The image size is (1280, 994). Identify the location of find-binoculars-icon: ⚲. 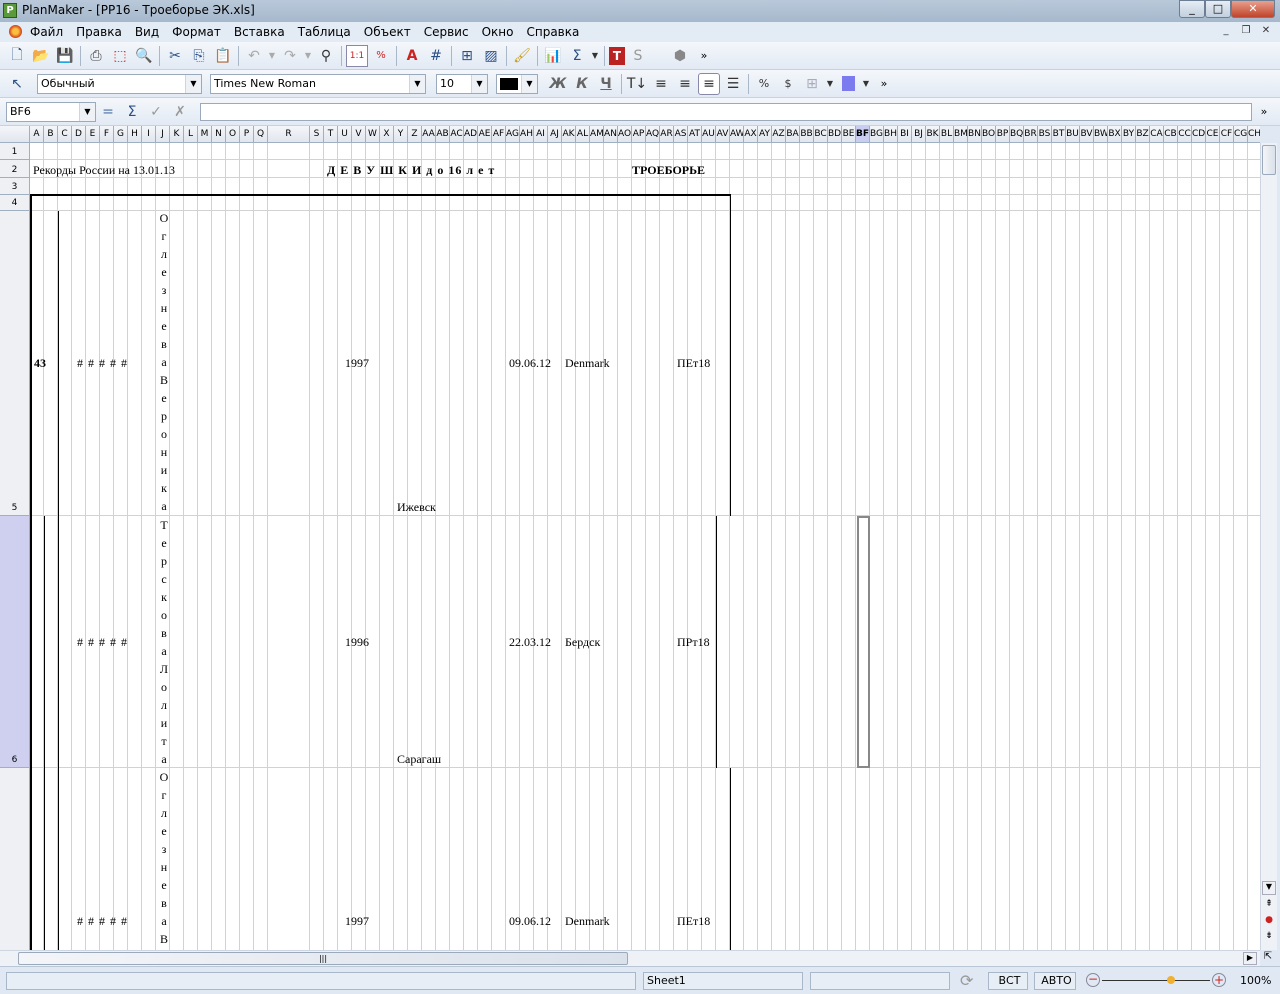
(326, 56).